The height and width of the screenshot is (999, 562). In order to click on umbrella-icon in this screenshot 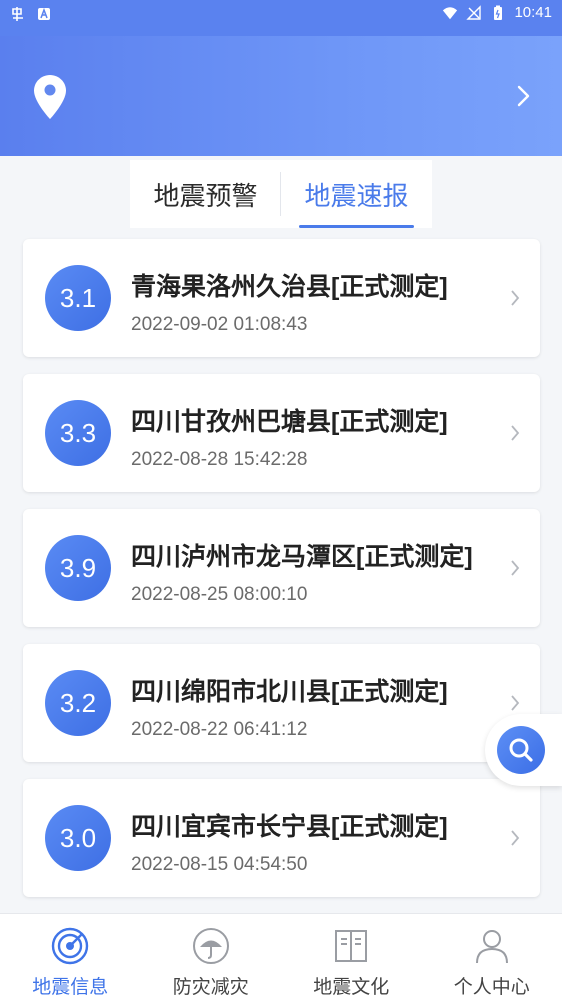, I will do `click(210, 946)`.